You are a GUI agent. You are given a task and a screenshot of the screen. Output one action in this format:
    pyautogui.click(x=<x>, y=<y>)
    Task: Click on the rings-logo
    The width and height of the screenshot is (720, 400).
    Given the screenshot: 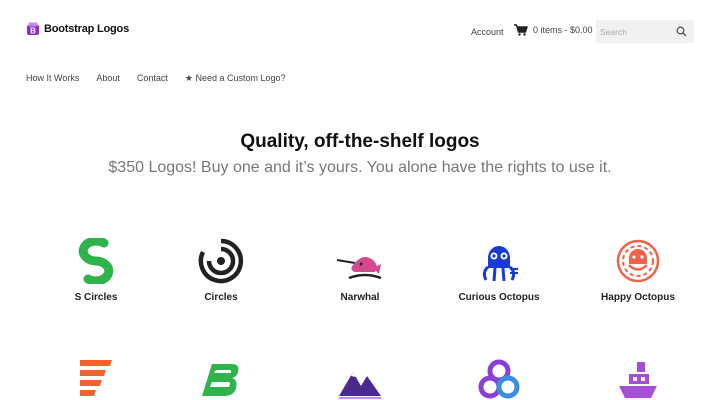 What is the action you would take?
    pyautogui.click(x=499, y=379)
    